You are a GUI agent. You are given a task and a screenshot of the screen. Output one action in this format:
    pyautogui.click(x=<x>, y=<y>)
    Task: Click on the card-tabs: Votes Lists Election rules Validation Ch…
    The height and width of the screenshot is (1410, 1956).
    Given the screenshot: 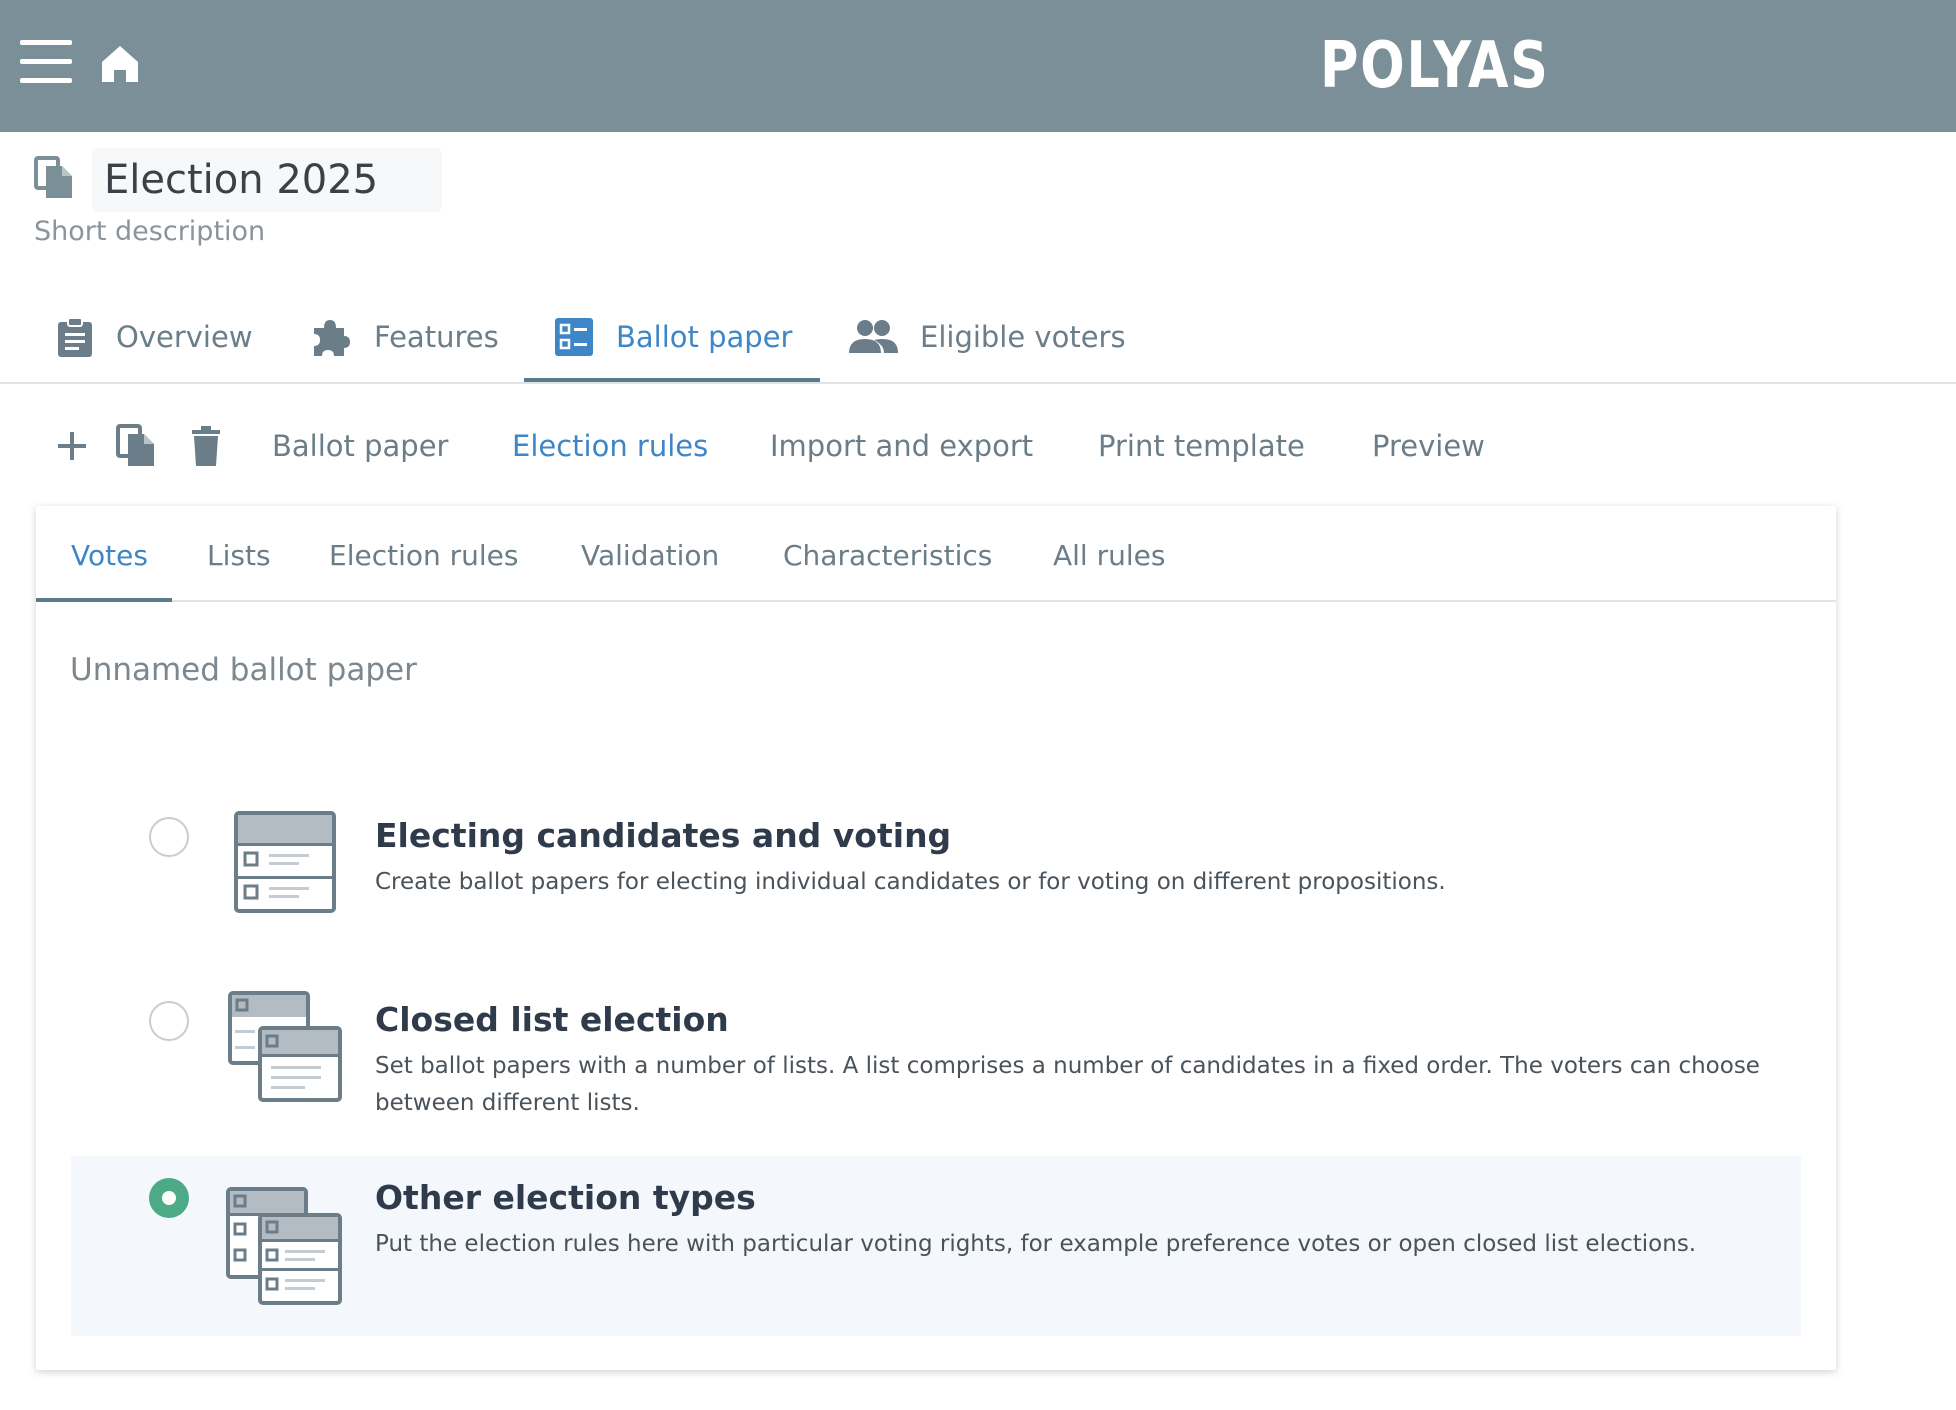 What is the action you would take?
    pyautogui.click(x=936, y=554)
    